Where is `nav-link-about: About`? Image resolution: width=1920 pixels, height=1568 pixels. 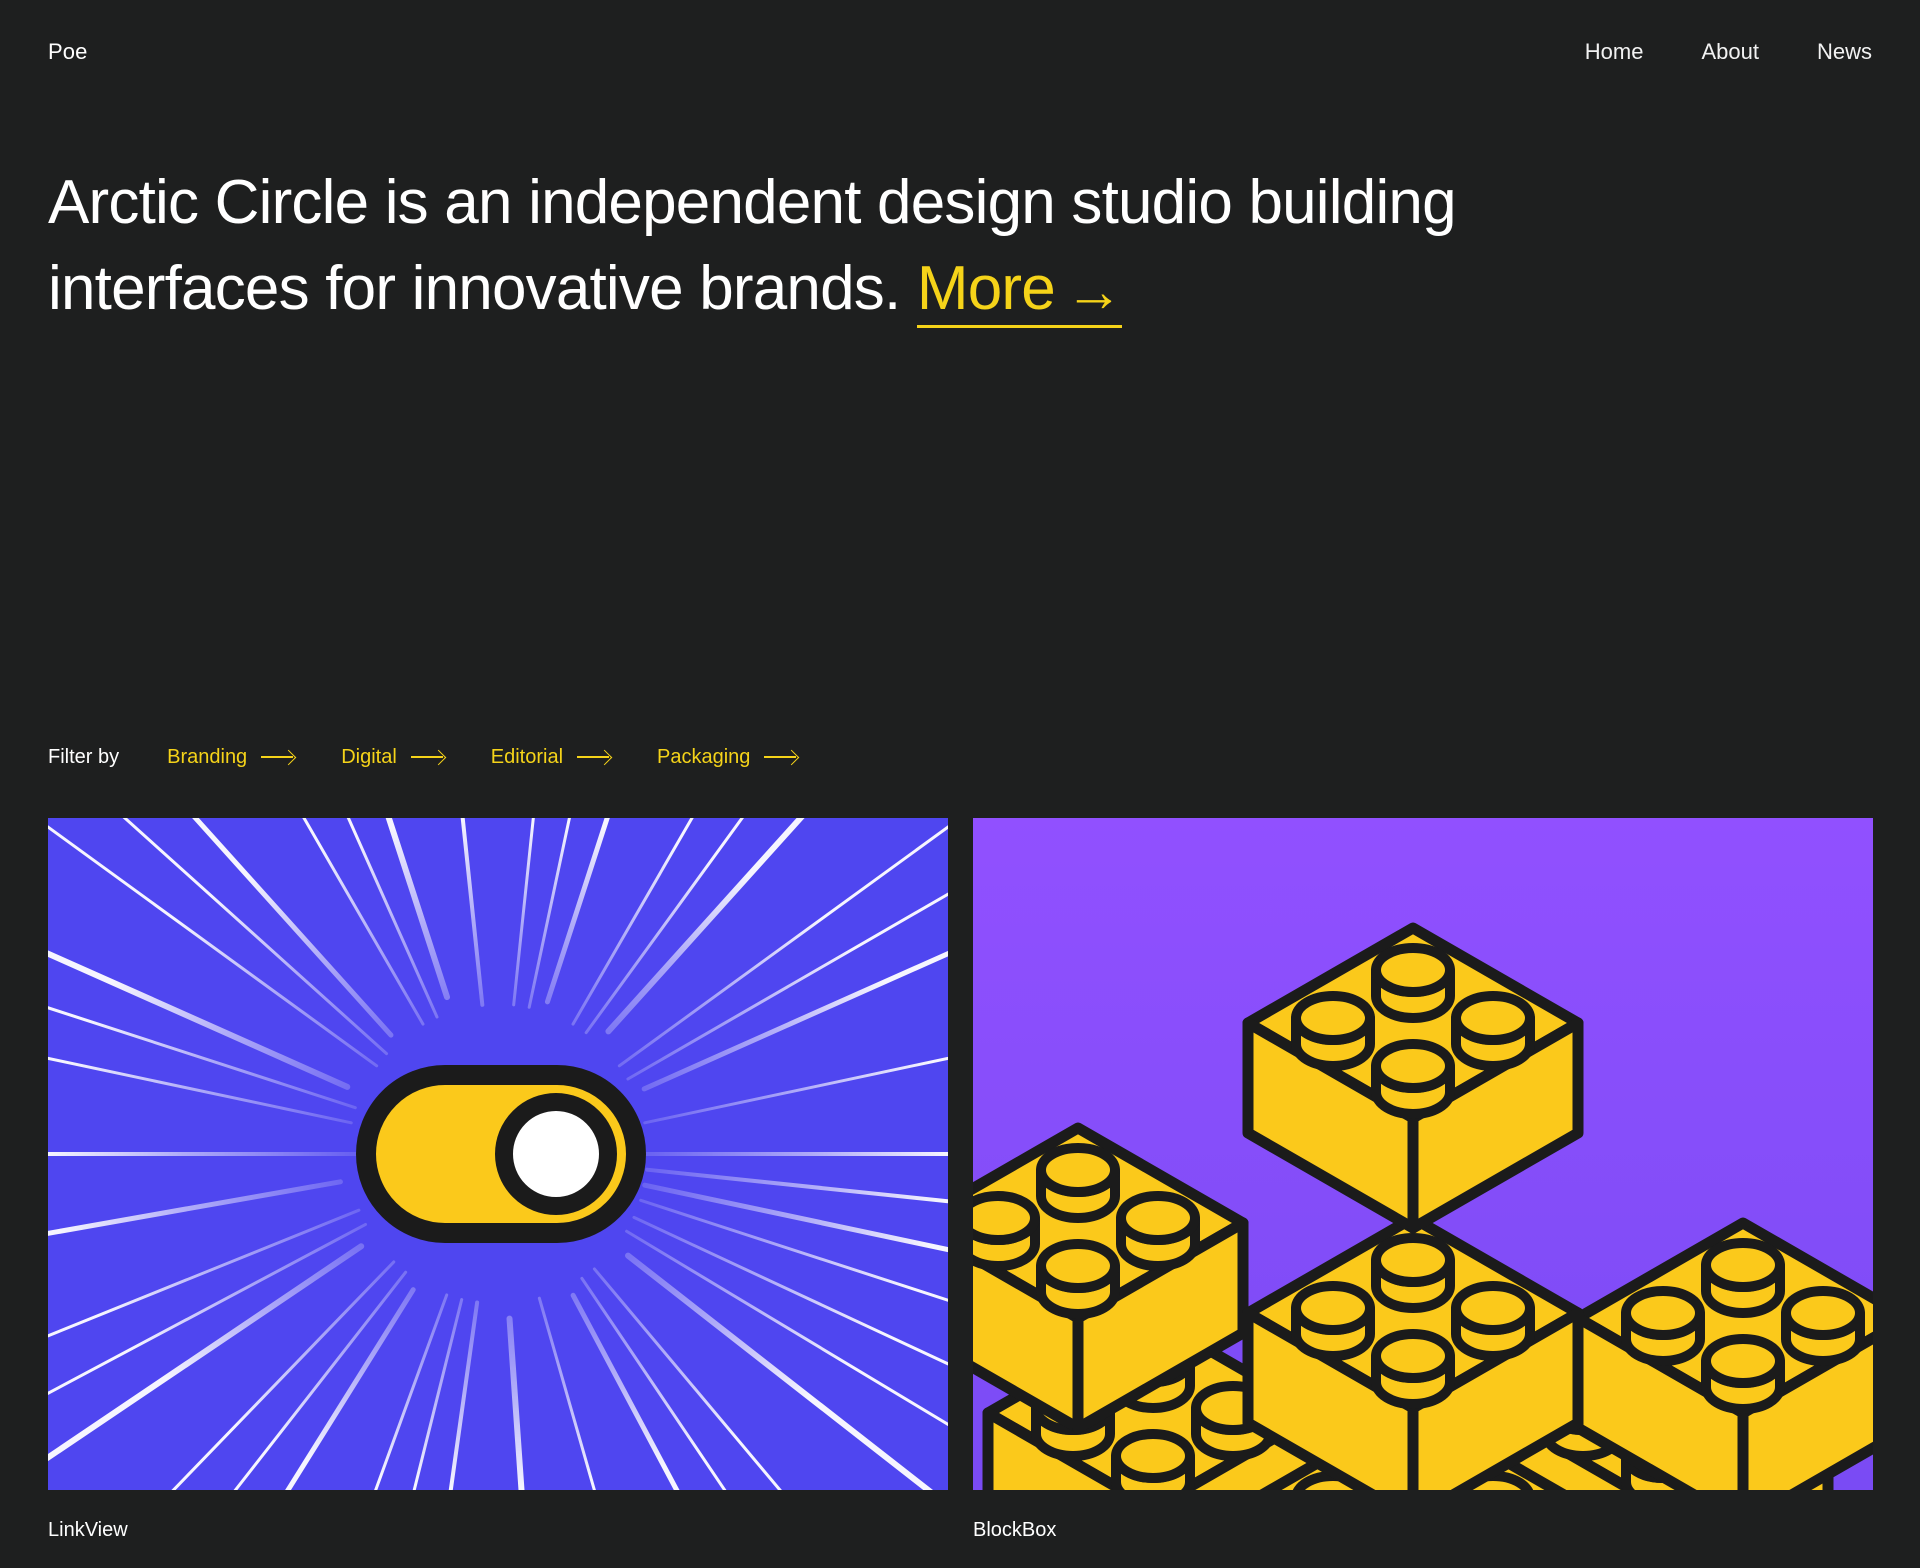
nav-link-about: About is located at coordinates (1730, 52).